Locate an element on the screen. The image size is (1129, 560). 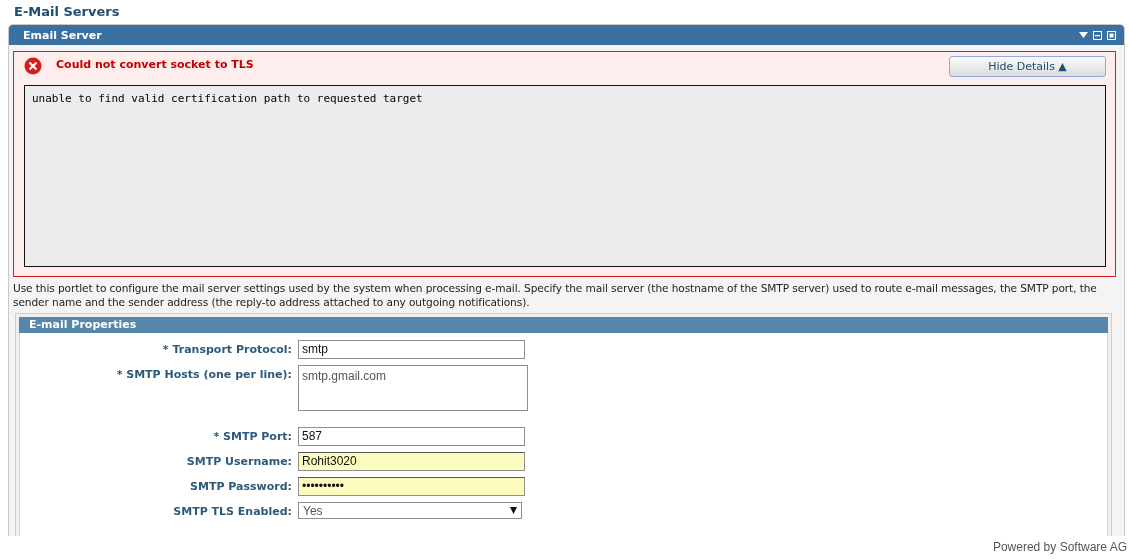
error-icon is located at coordinates (33, 66).